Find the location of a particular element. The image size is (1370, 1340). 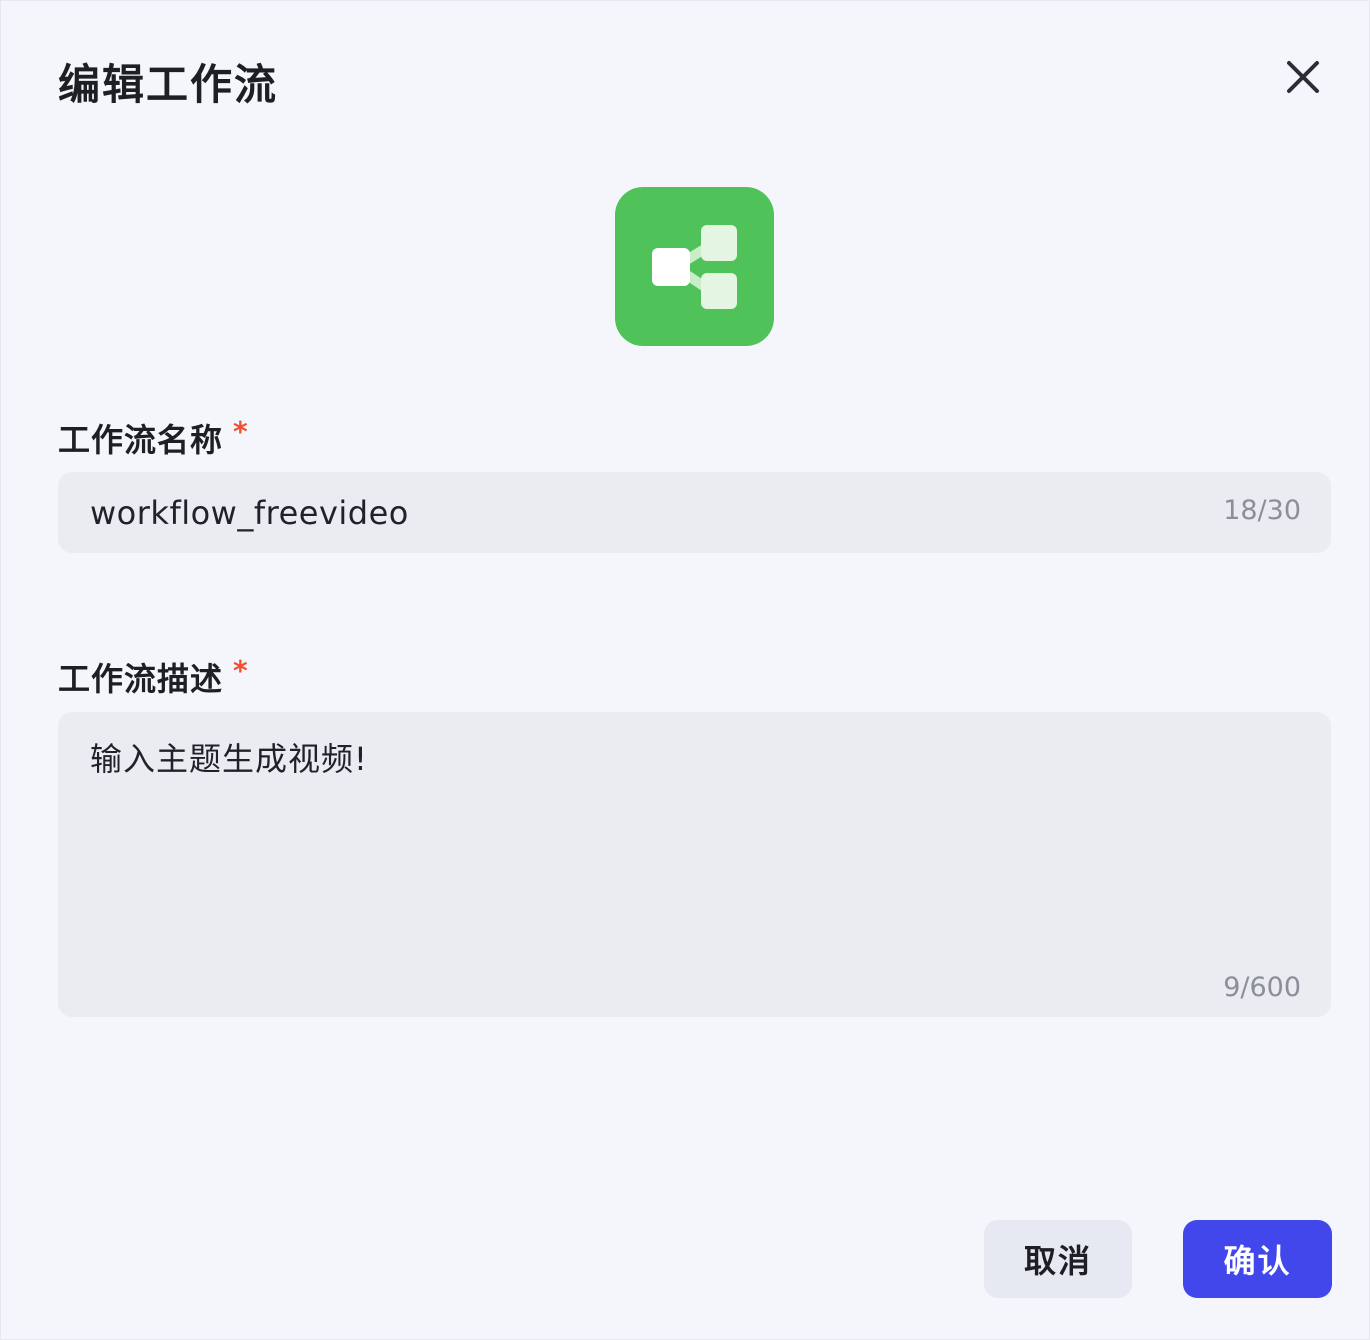

workflow-icon is located at coordinates (694, 266).